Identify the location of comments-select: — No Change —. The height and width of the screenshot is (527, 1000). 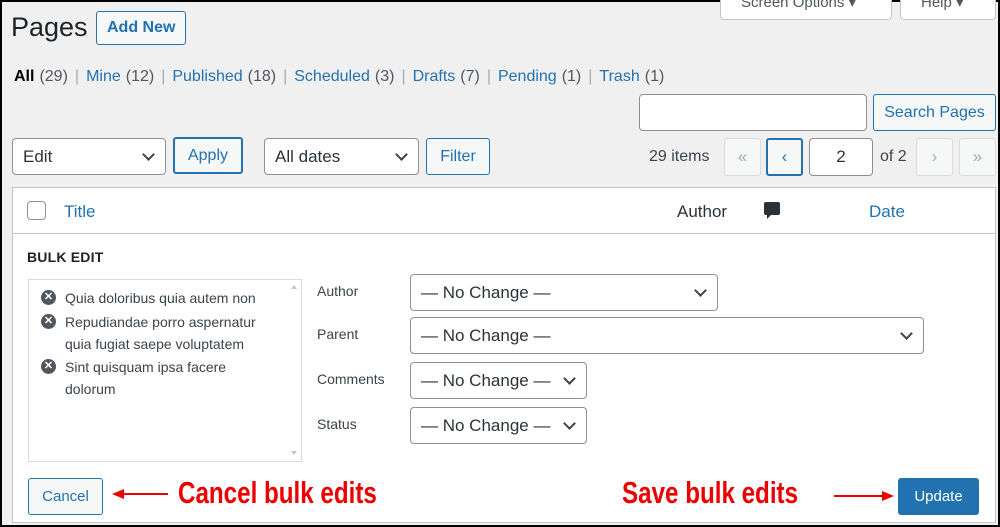
(498, 380).